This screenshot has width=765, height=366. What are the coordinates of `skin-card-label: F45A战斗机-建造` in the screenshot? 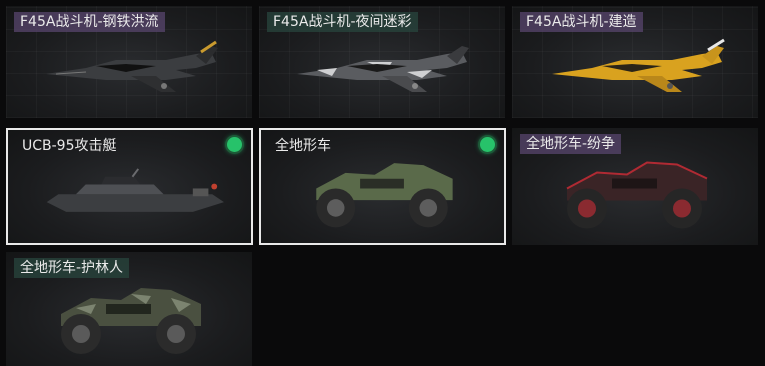 It's located at (581, 22).